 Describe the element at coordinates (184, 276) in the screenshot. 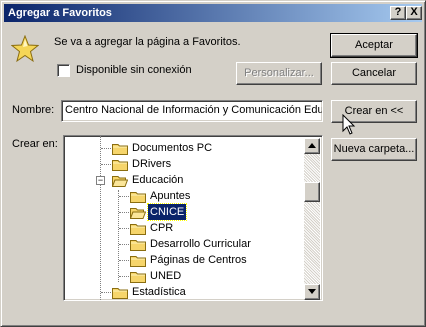

I see `tree-item-uned: UNED` at that location.